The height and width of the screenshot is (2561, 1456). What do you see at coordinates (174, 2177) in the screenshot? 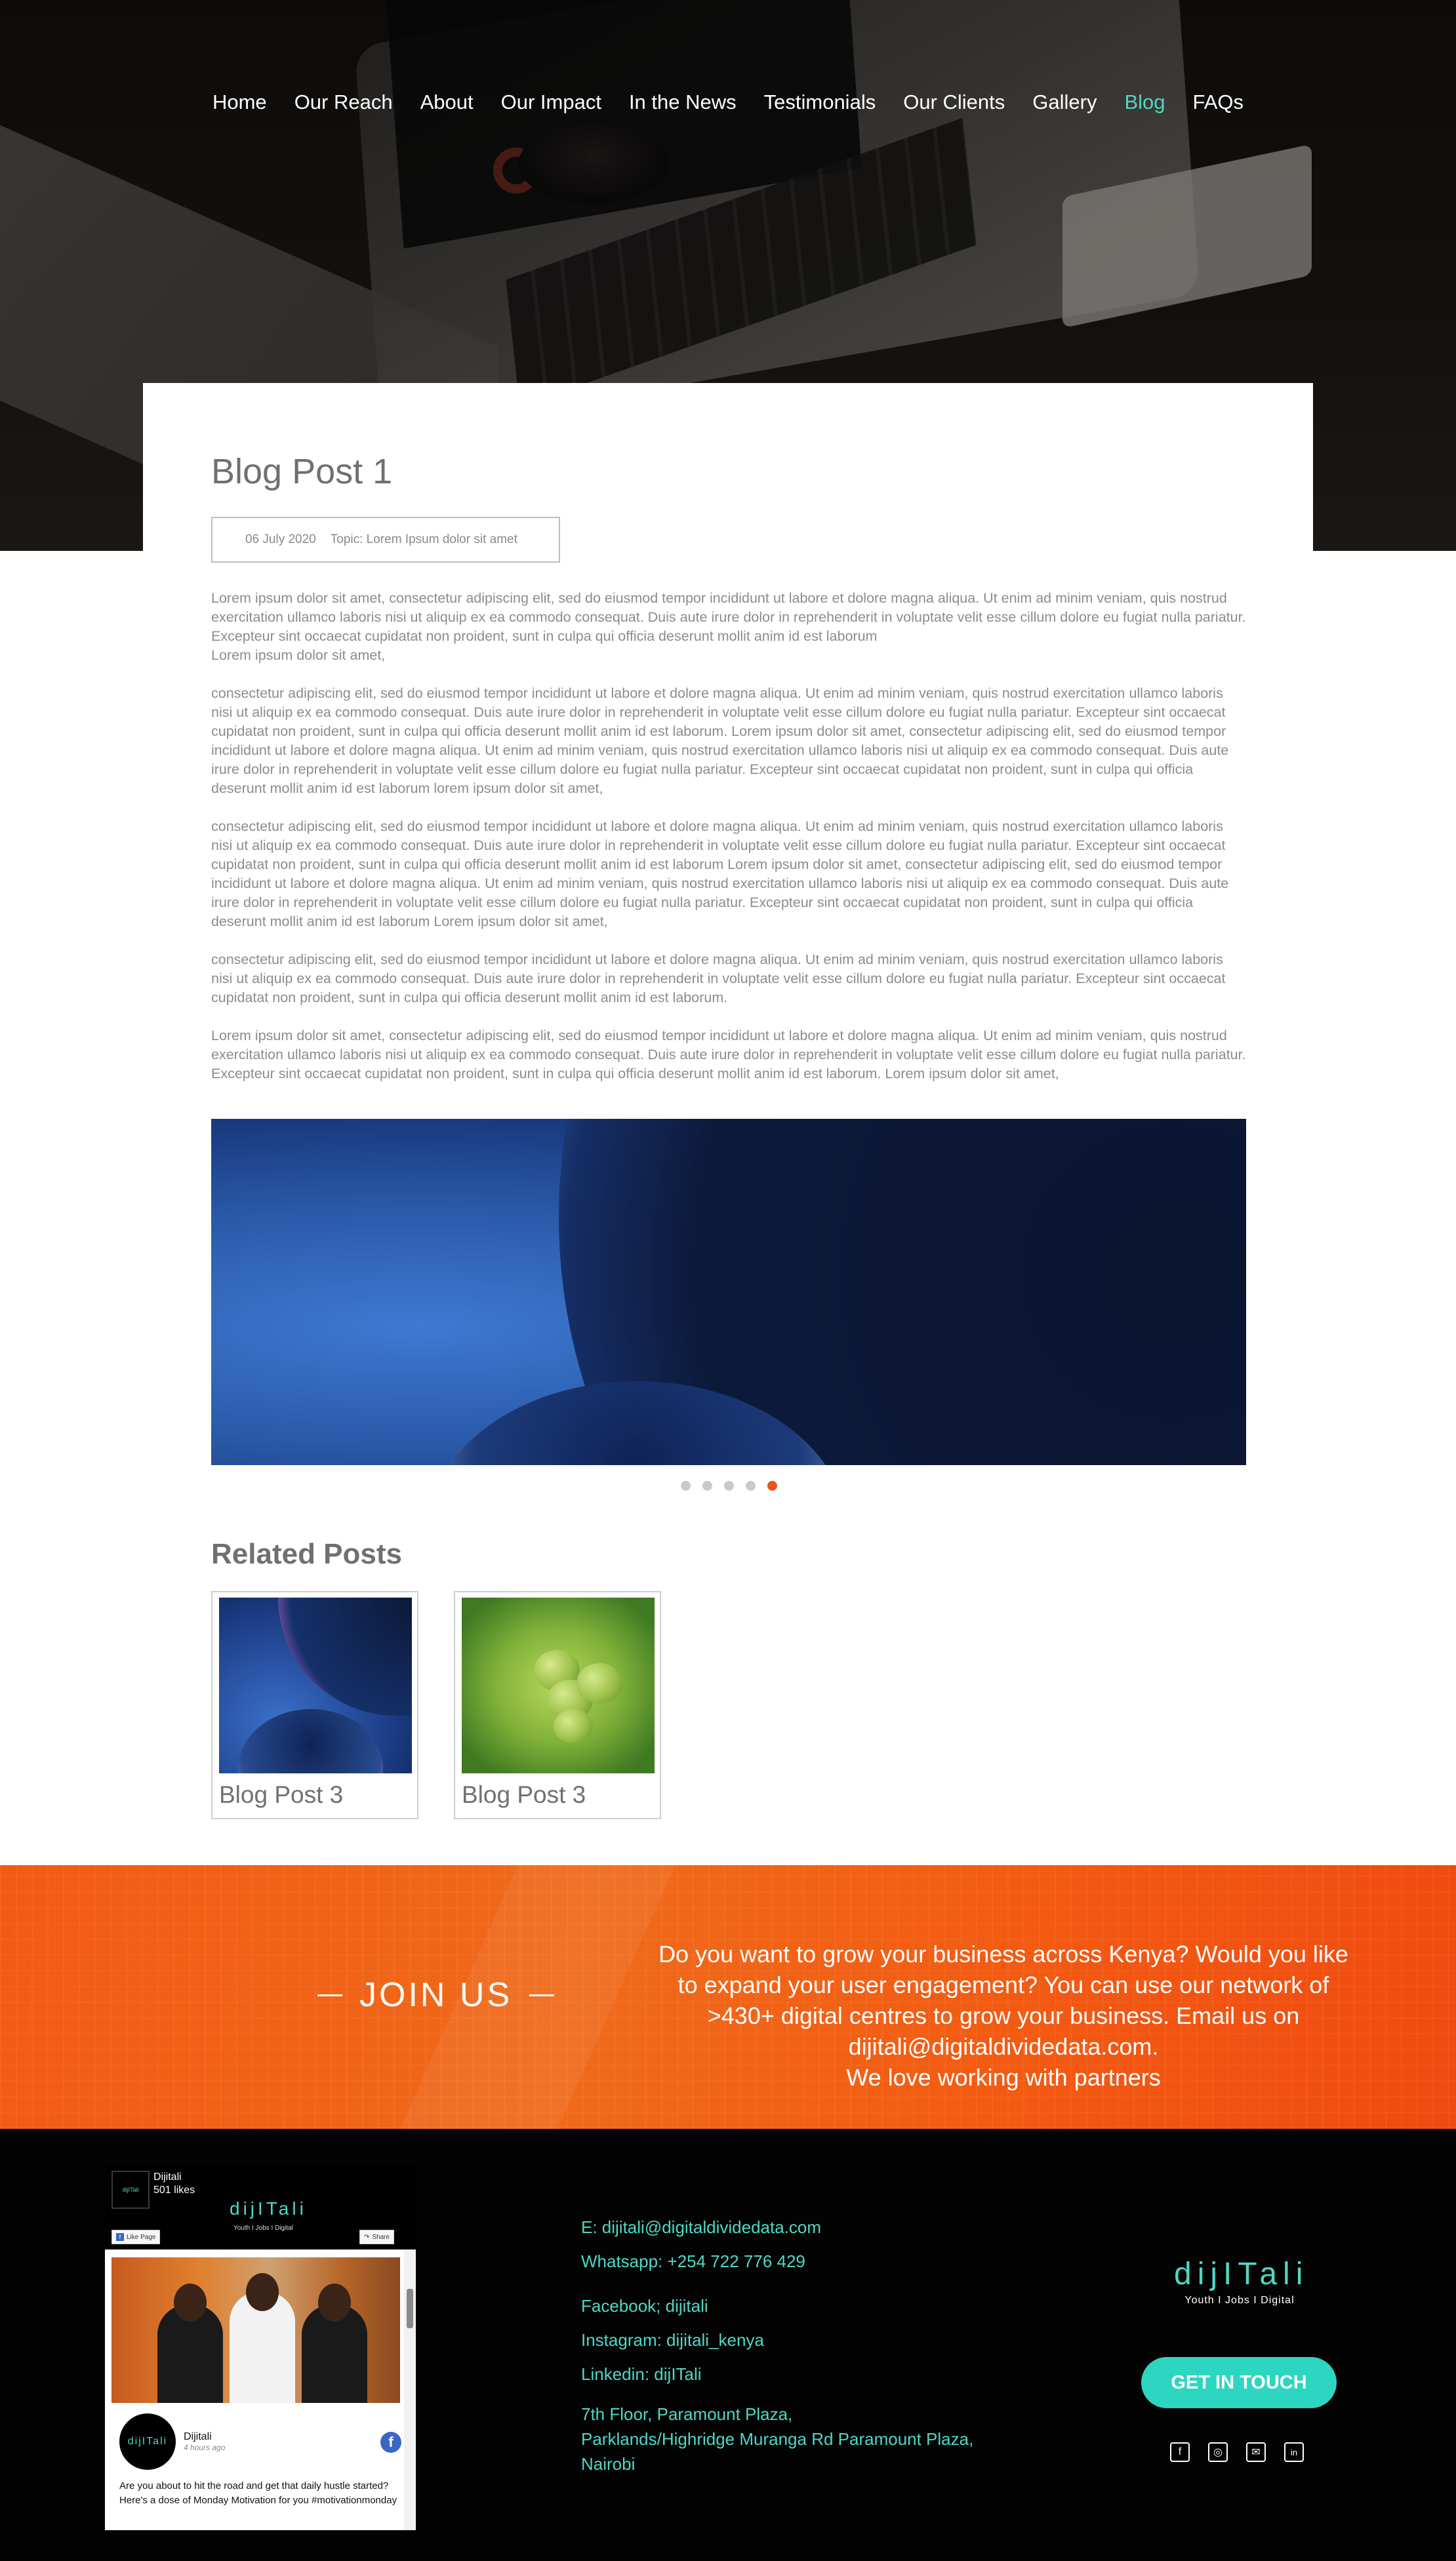
I see `facebook-page-name: Dijitali` at bounding box center [174, 2177].